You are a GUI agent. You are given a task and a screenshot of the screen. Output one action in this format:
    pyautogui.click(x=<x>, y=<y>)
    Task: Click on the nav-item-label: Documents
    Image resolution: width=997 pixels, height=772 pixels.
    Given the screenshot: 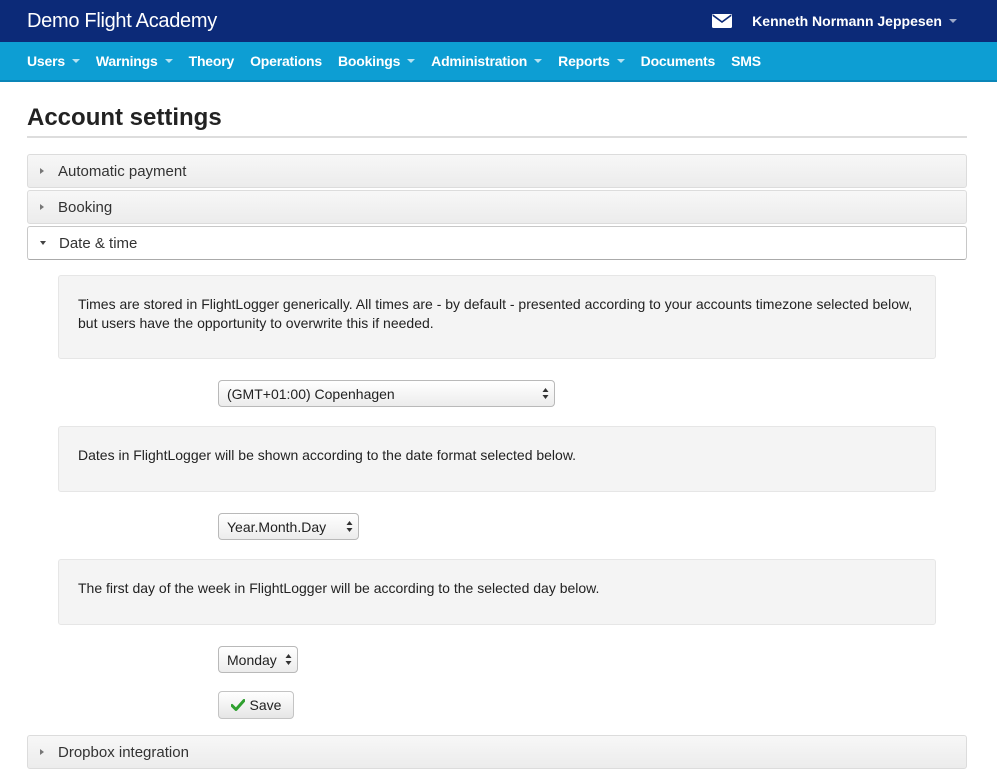 What is the action you would take?
    pyautogui.click(x=678, y=61)
    